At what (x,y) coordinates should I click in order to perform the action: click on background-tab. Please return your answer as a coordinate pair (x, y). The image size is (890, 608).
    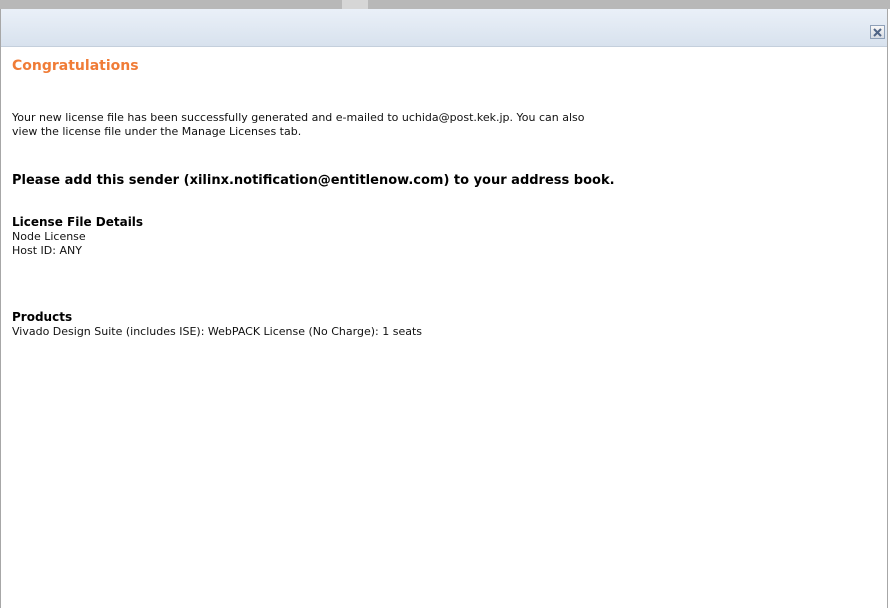
    Looking at the image, I should click on (355, 4).